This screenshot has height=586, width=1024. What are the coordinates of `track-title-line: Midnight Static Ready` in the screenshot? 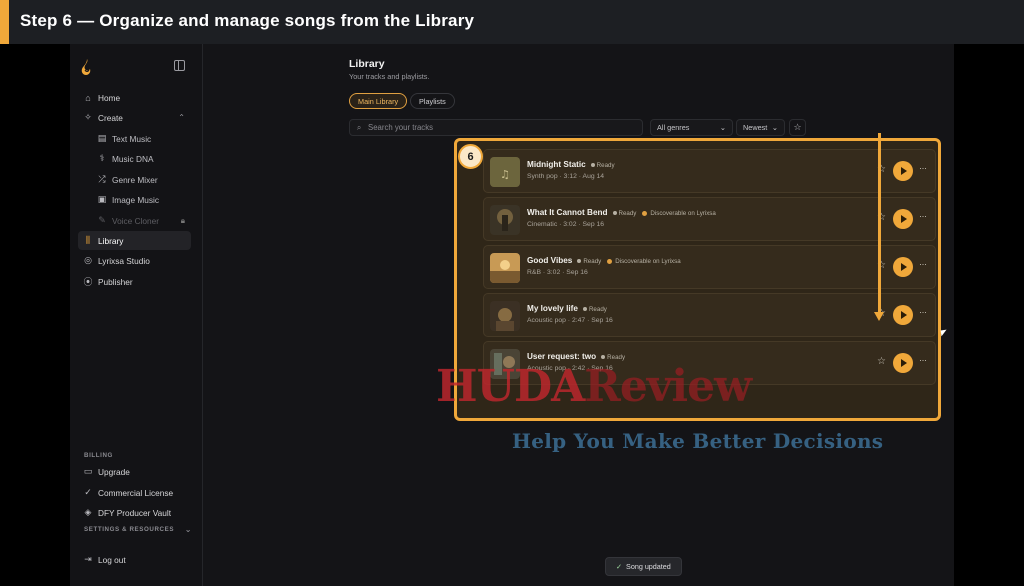 It's located at (571, 164).